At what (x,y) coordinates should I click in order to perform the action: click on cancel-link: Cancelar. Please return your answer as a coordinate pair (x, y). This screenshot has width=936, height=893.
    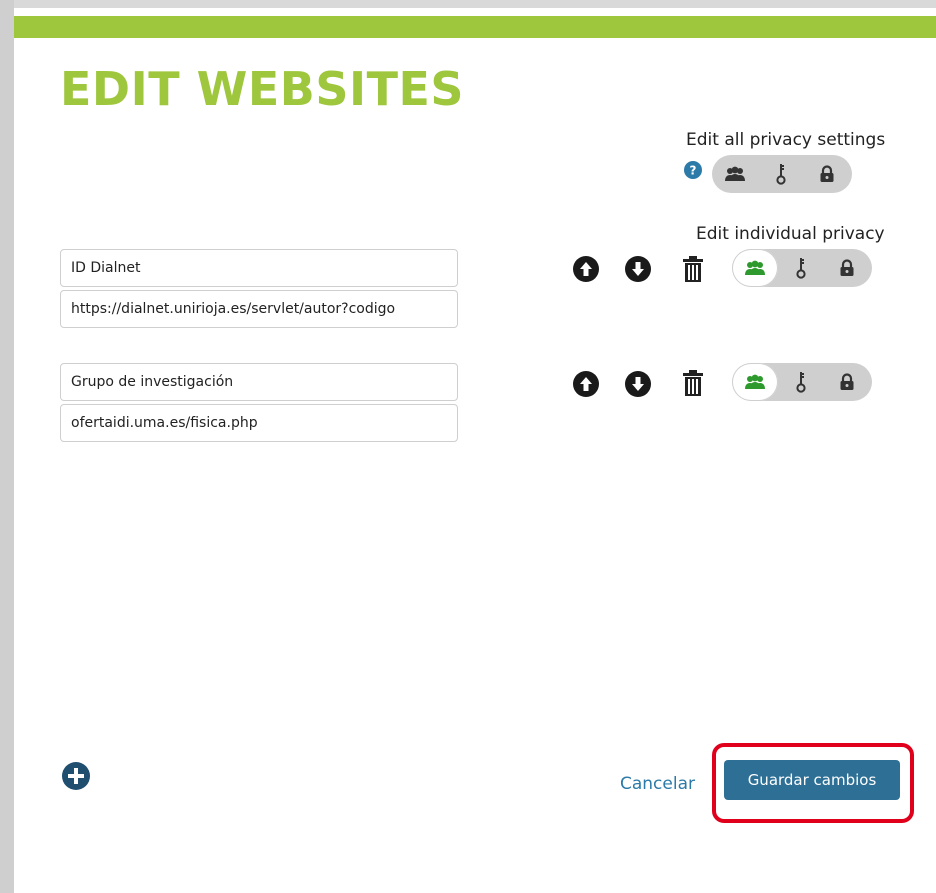
    Looking at the image, I should click on (657, 784).